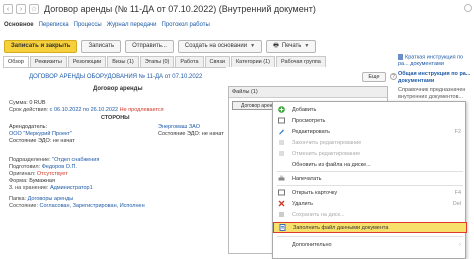  I want to click on link-correspondence: Переписка, so click(54, 25).